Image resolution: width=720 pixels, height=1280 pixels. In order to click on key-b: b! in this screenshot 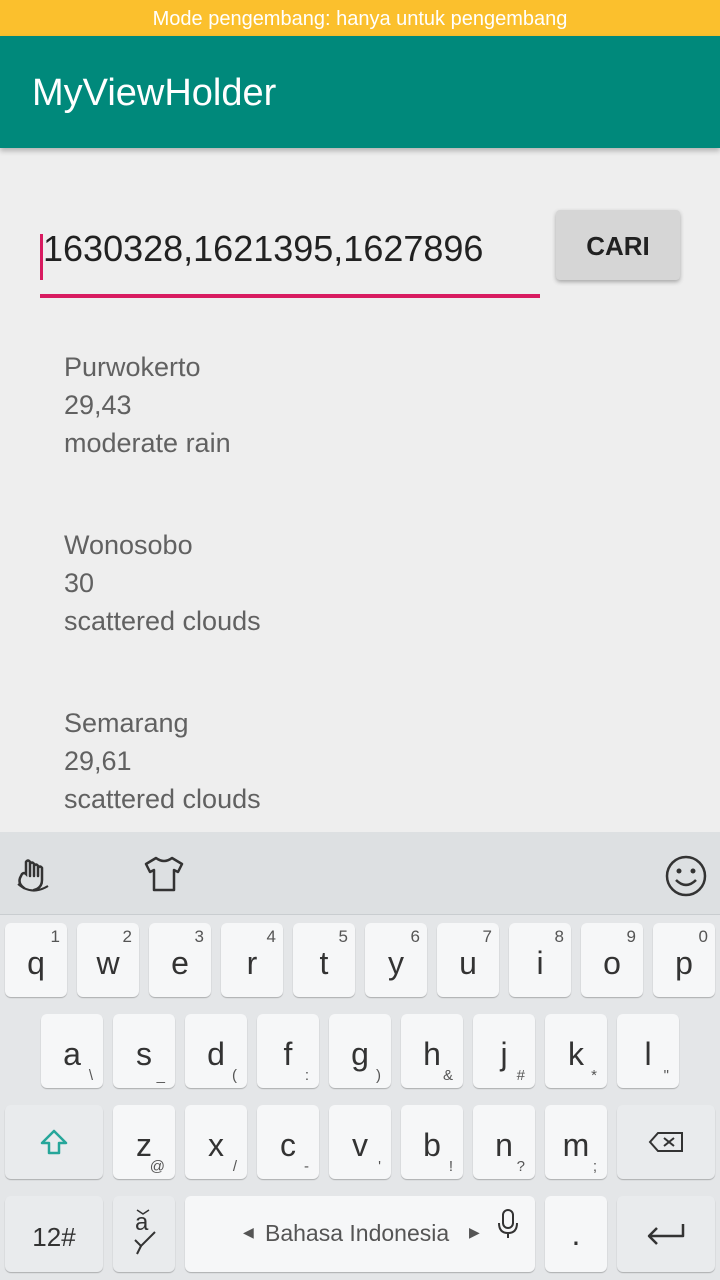, I will do `click(432, 1142)`.